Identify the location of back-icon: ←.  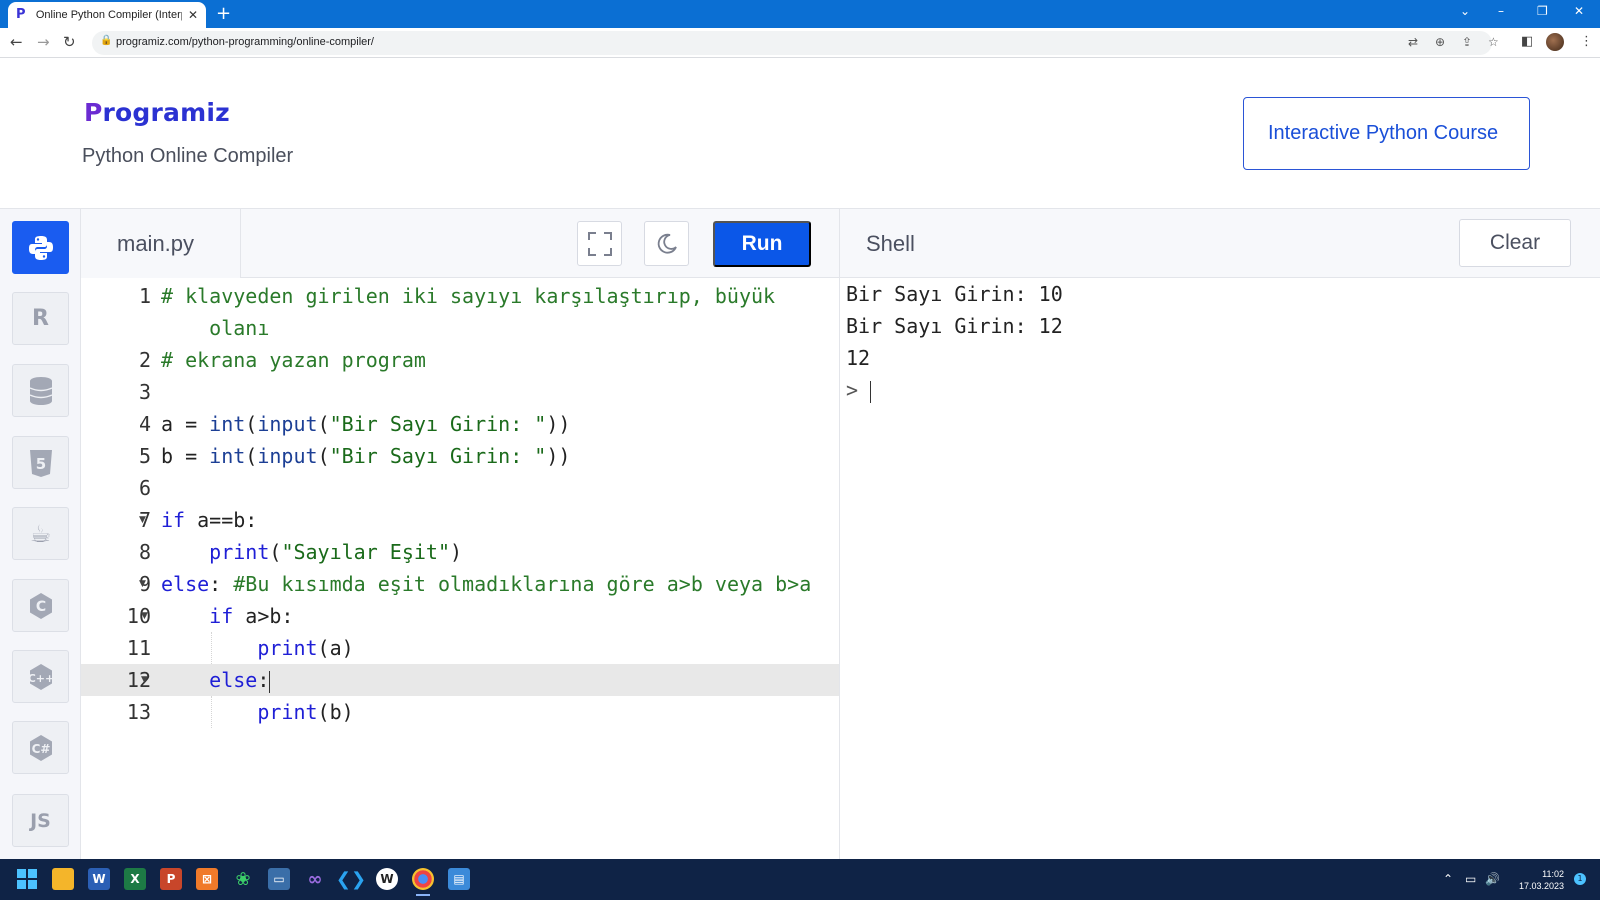
(16, 42).